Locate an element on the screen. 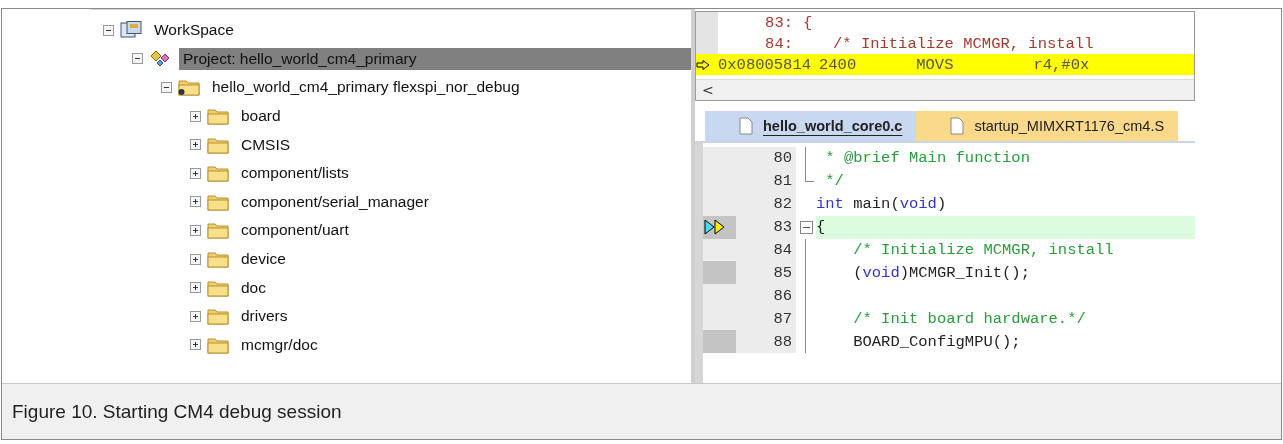  line-number: 81 is located at coordinates (766, 181).